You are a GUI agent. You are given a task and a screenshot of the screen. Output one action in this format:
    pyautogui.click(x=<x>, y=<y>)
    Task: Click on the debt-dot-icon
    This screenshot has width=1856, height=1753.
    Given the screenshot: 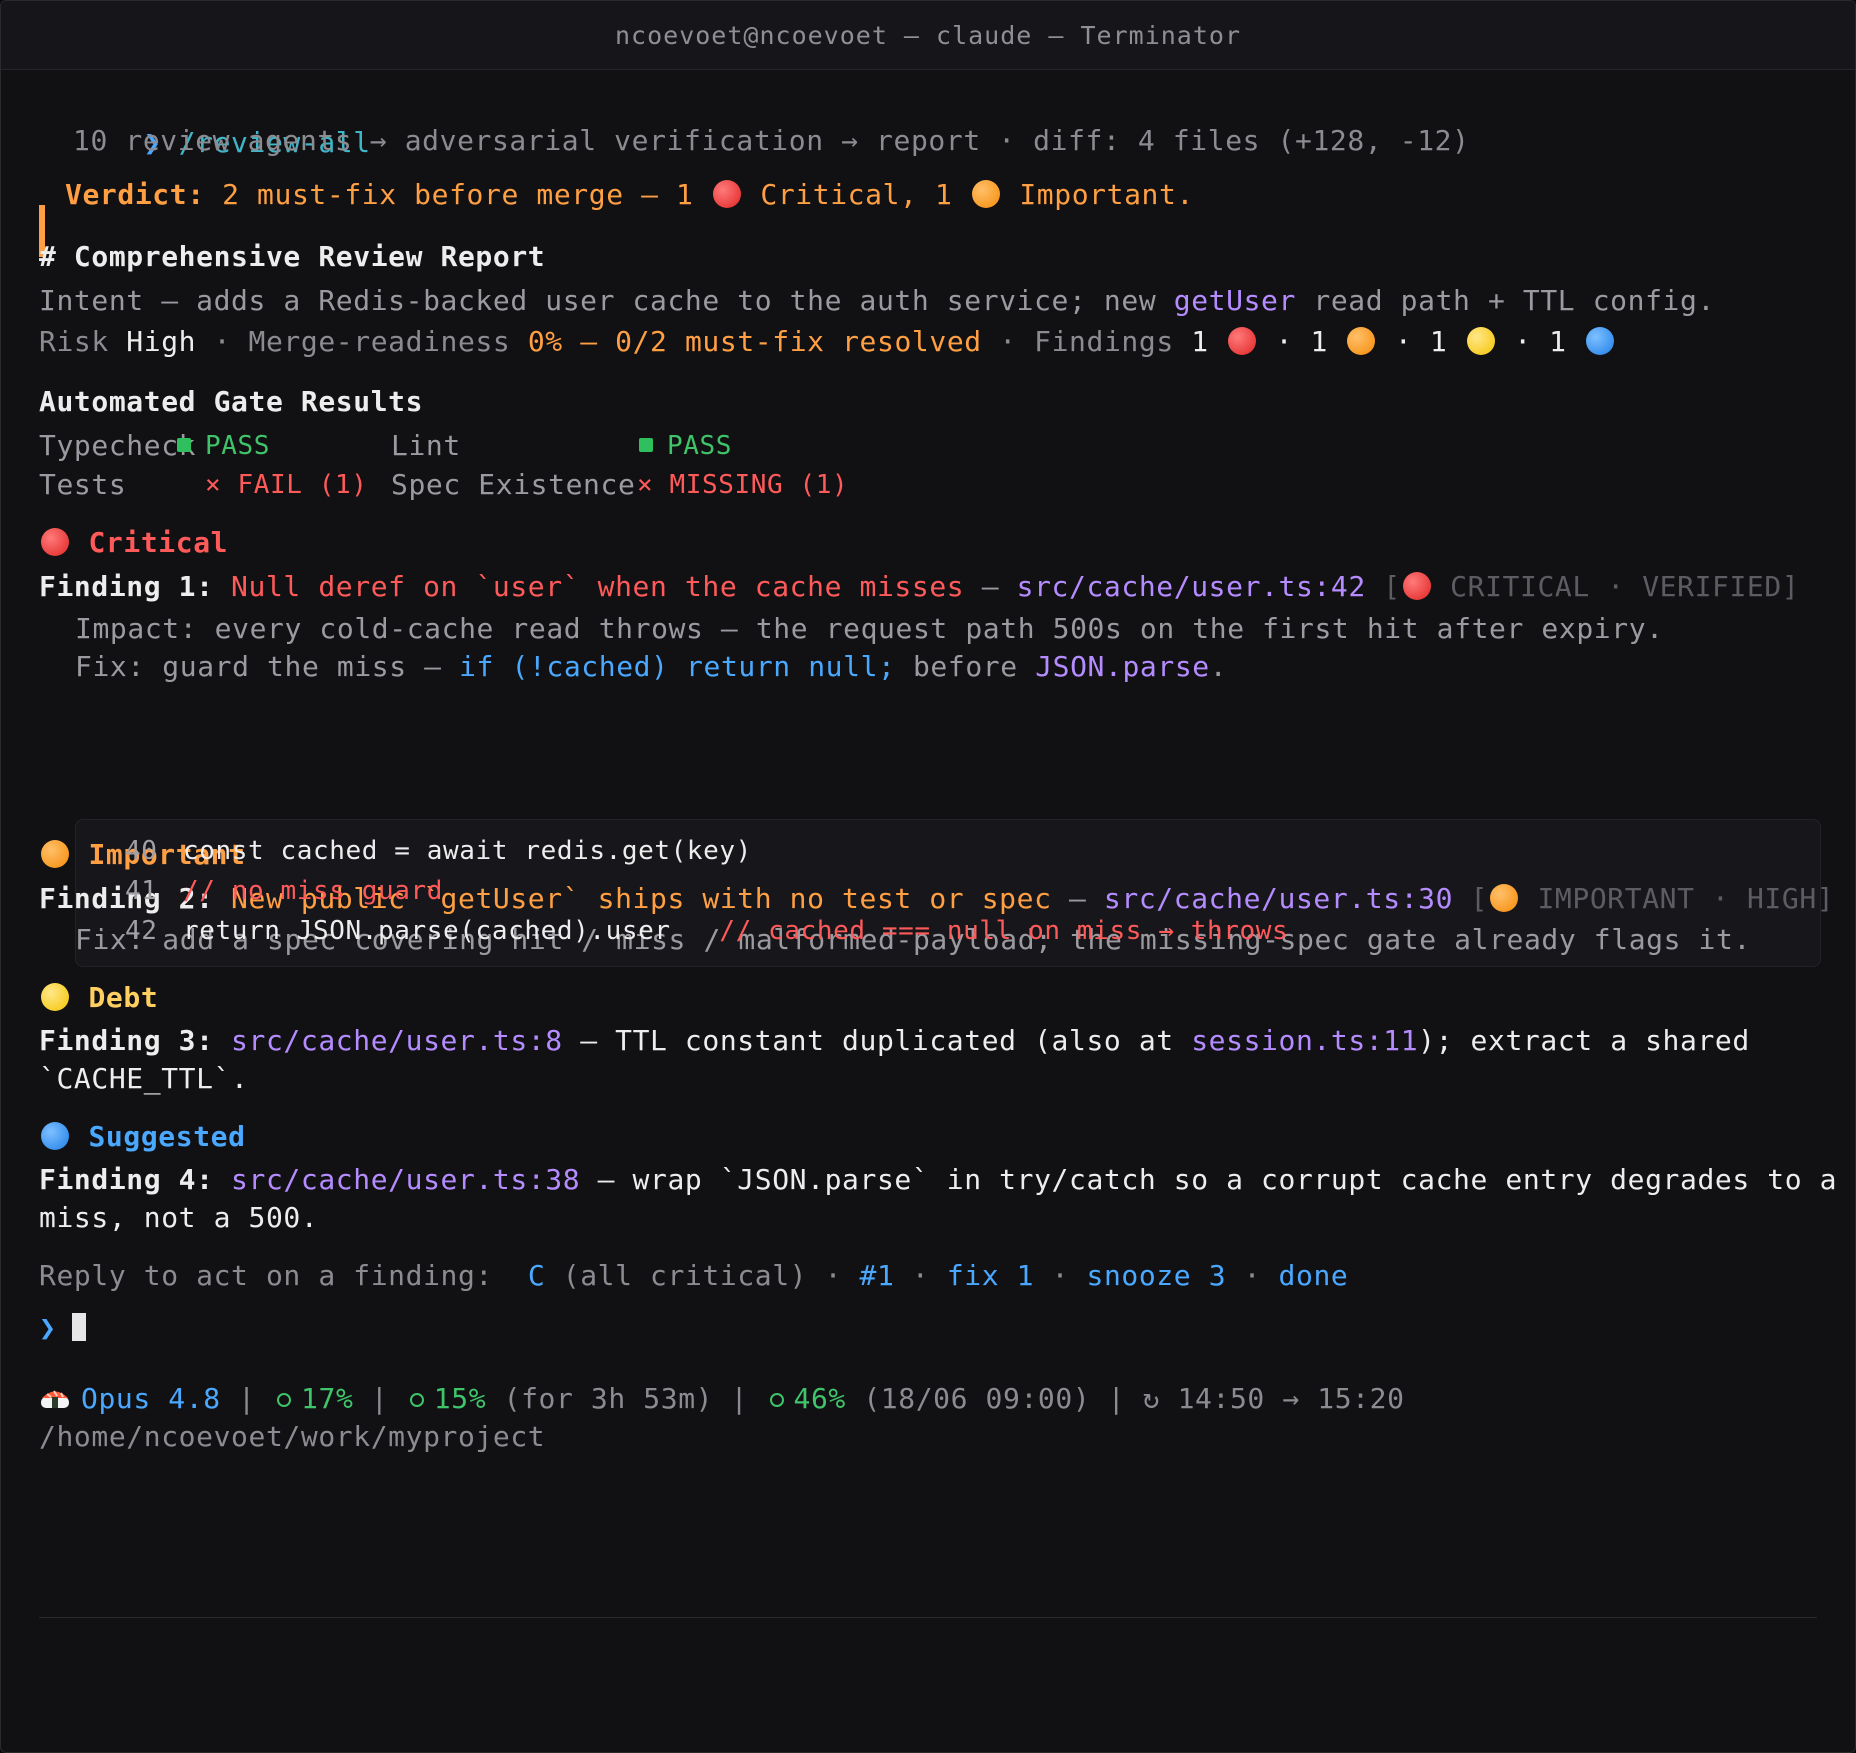 What is the action you would take?
    pyautogui.click(x=55, y=997)
    